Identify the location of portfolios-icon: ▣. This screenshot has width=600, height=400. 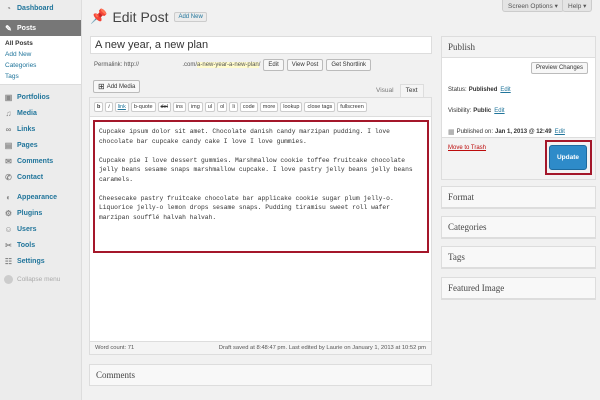
(8, 97).